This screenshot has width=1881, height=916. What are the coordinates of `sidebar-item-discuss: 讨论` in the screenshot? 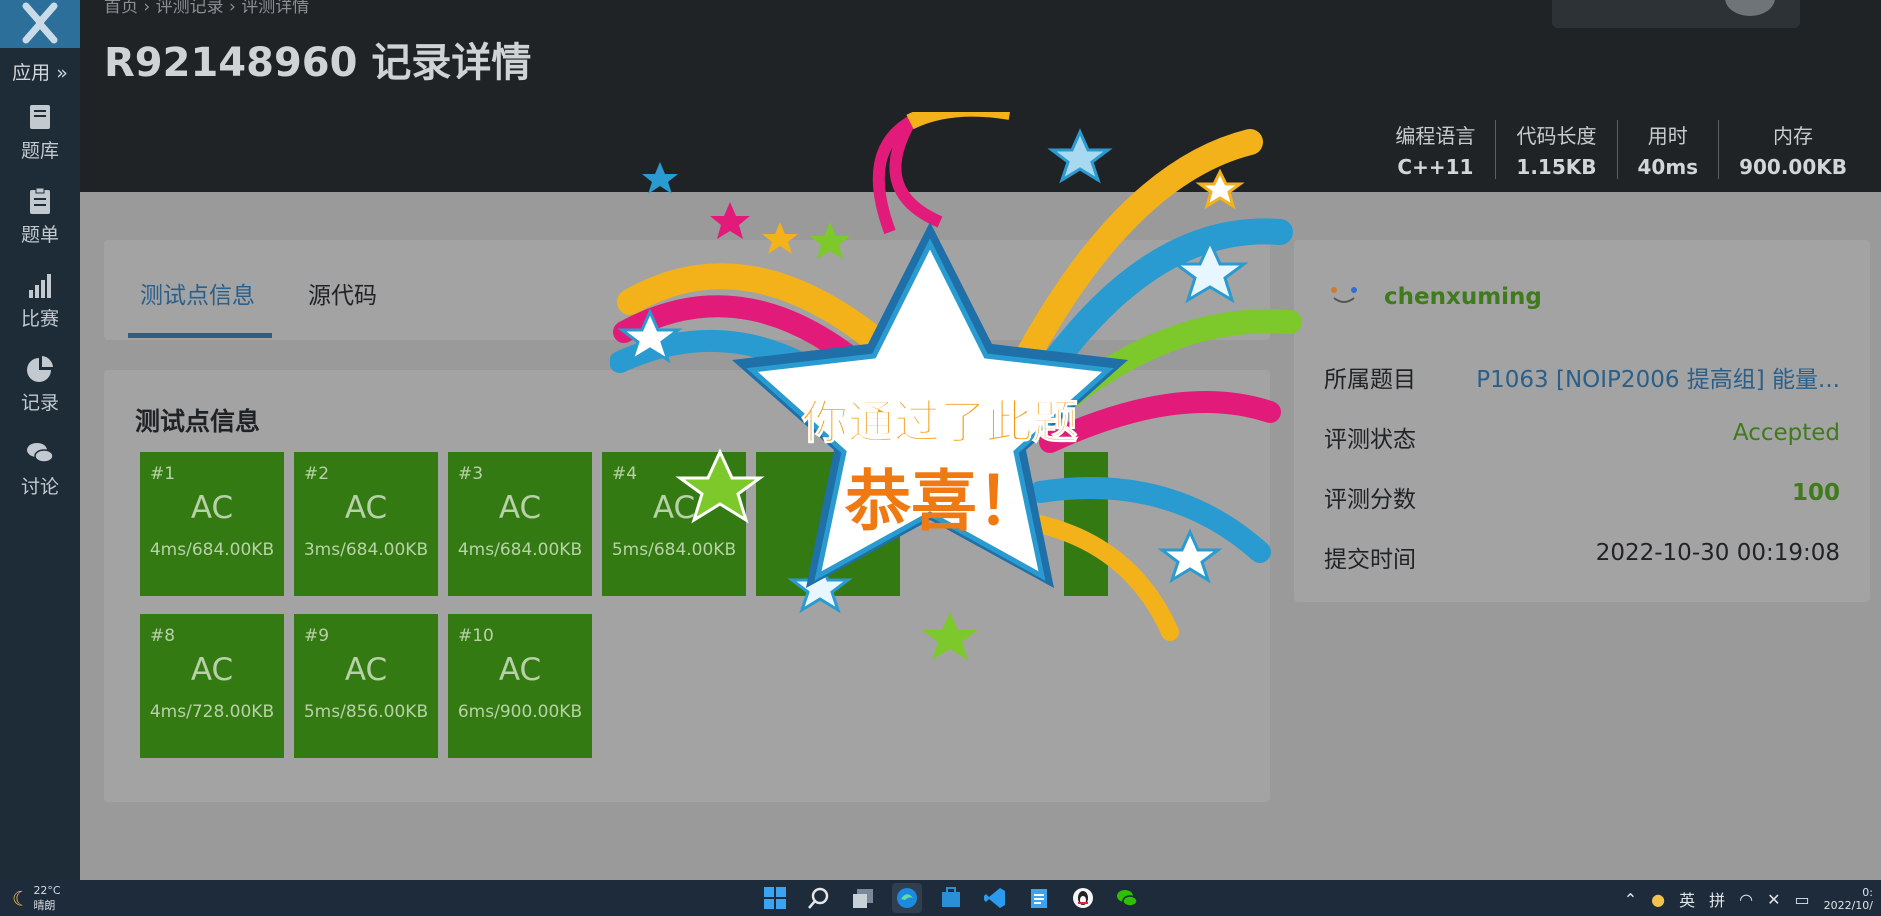 It's located at (40, 468).